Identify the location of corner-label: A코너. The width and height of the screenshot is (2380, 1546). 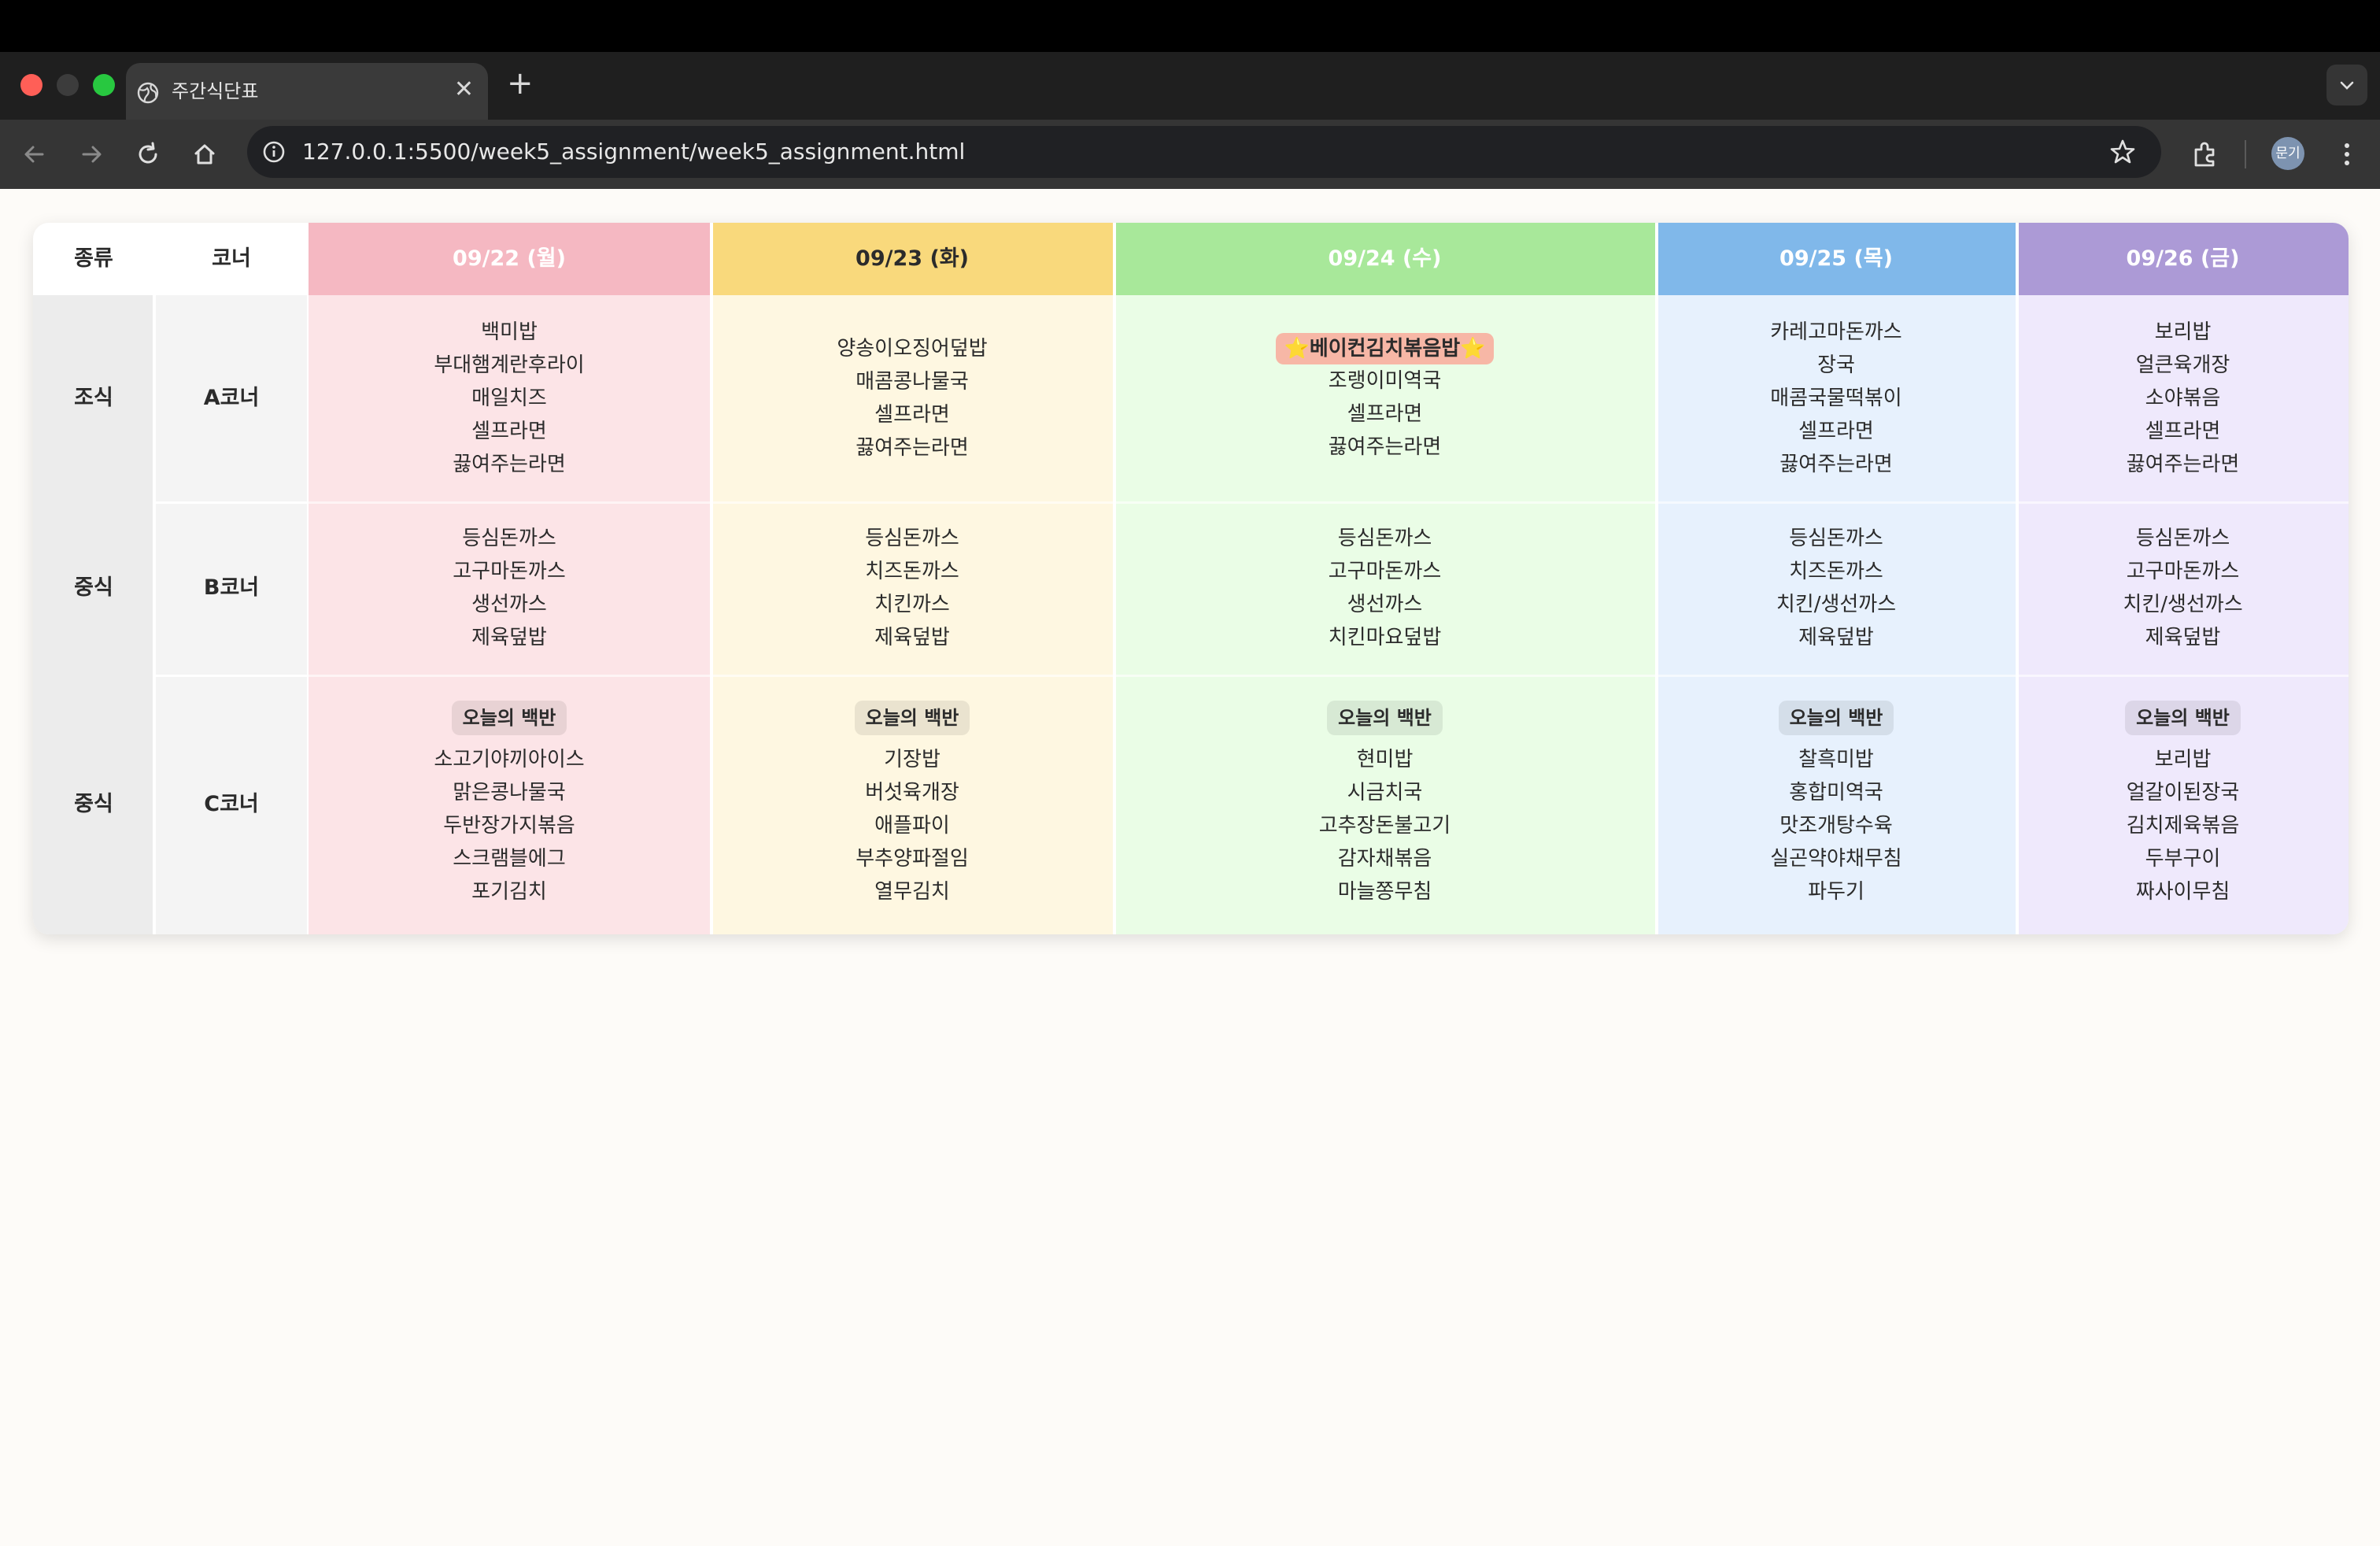
(231, 398).